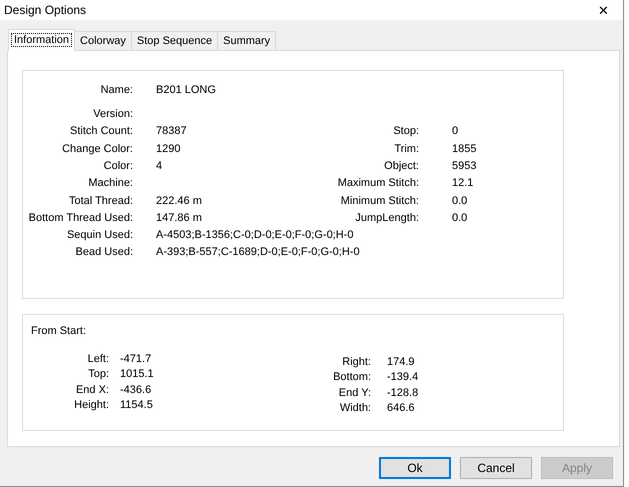 This screenshot has width=629, height=487. Describe the element at coordinates (169, 149) in the screenshot. I see `field-value: 1290` at that location.